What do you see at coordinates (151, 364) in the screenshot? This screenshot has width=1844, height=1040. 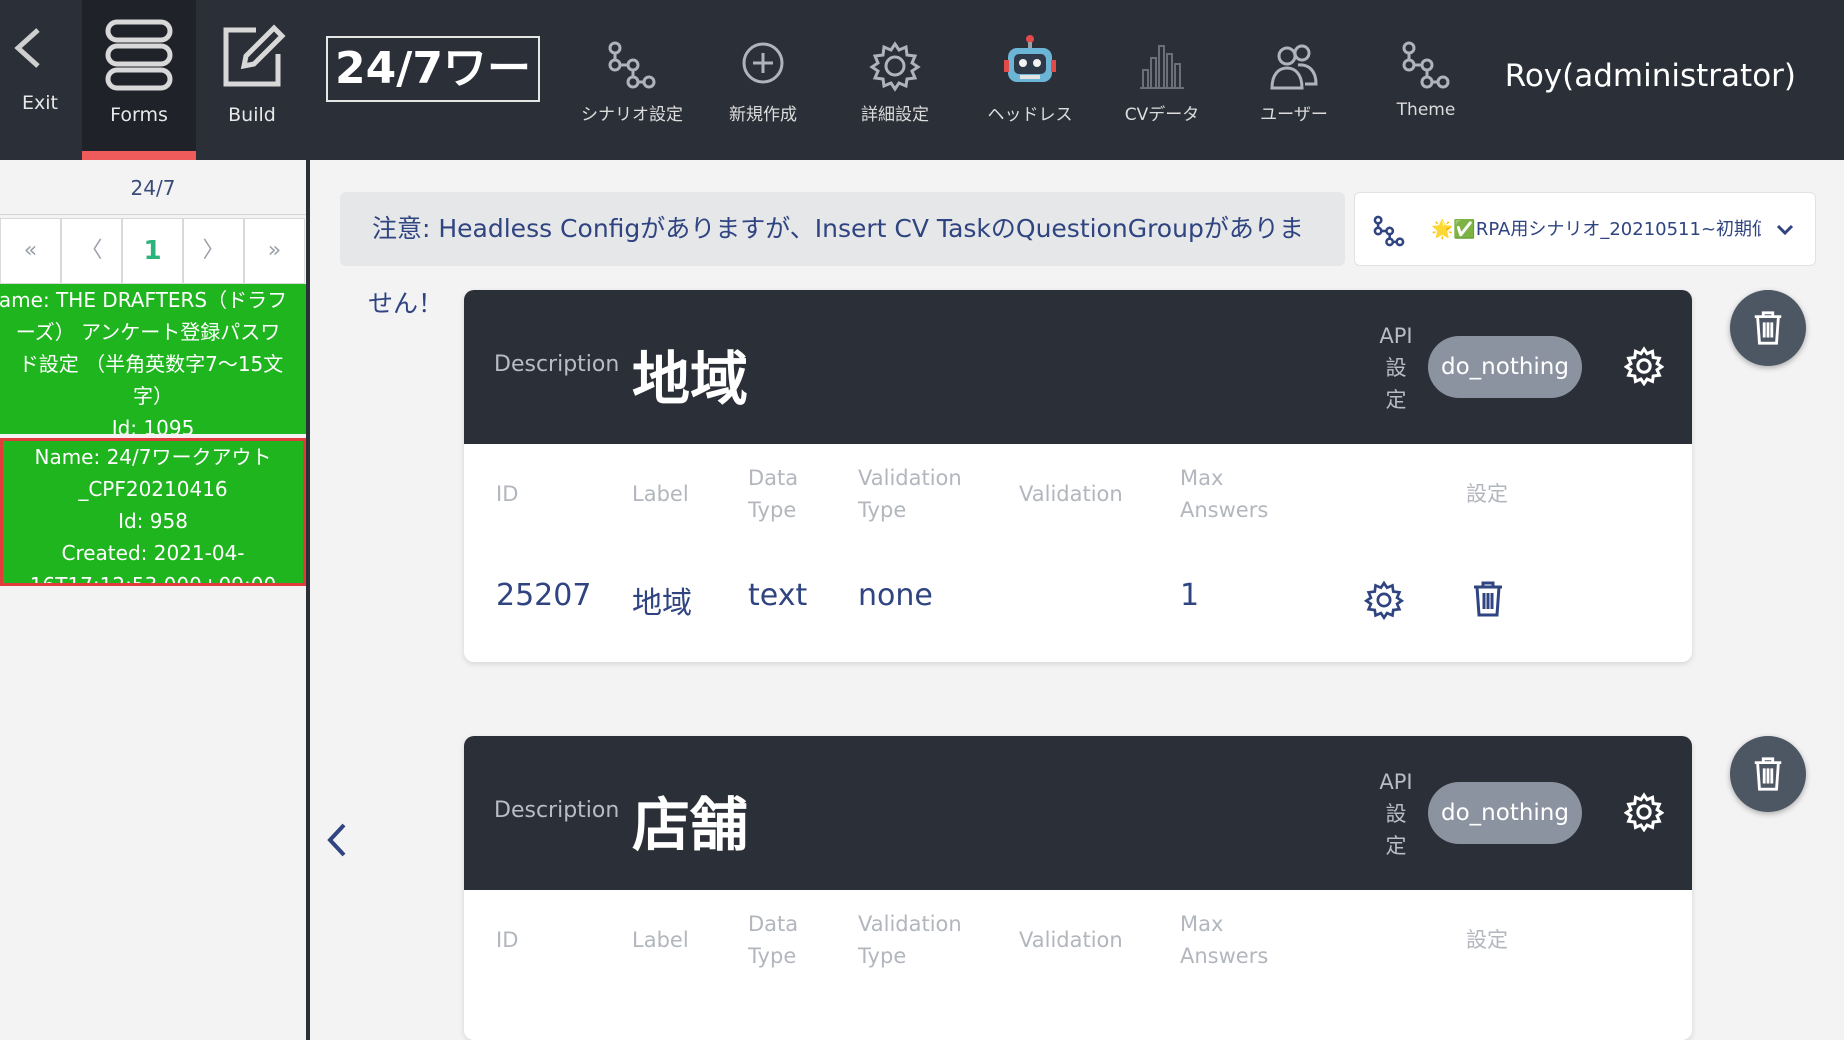 I see `item-line: ド設定 （半角英数字7〜15文` at bounding box center [151, 364].